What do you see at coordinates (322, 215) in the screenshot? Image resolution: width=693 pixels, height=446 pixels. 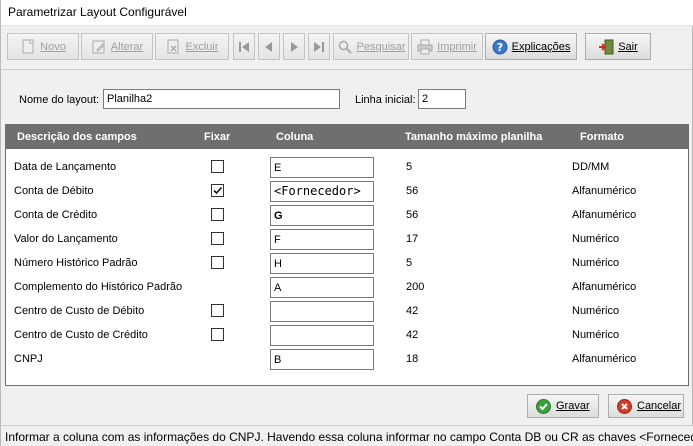 I see `coluna-input: G` at bounding box center [322, 215].